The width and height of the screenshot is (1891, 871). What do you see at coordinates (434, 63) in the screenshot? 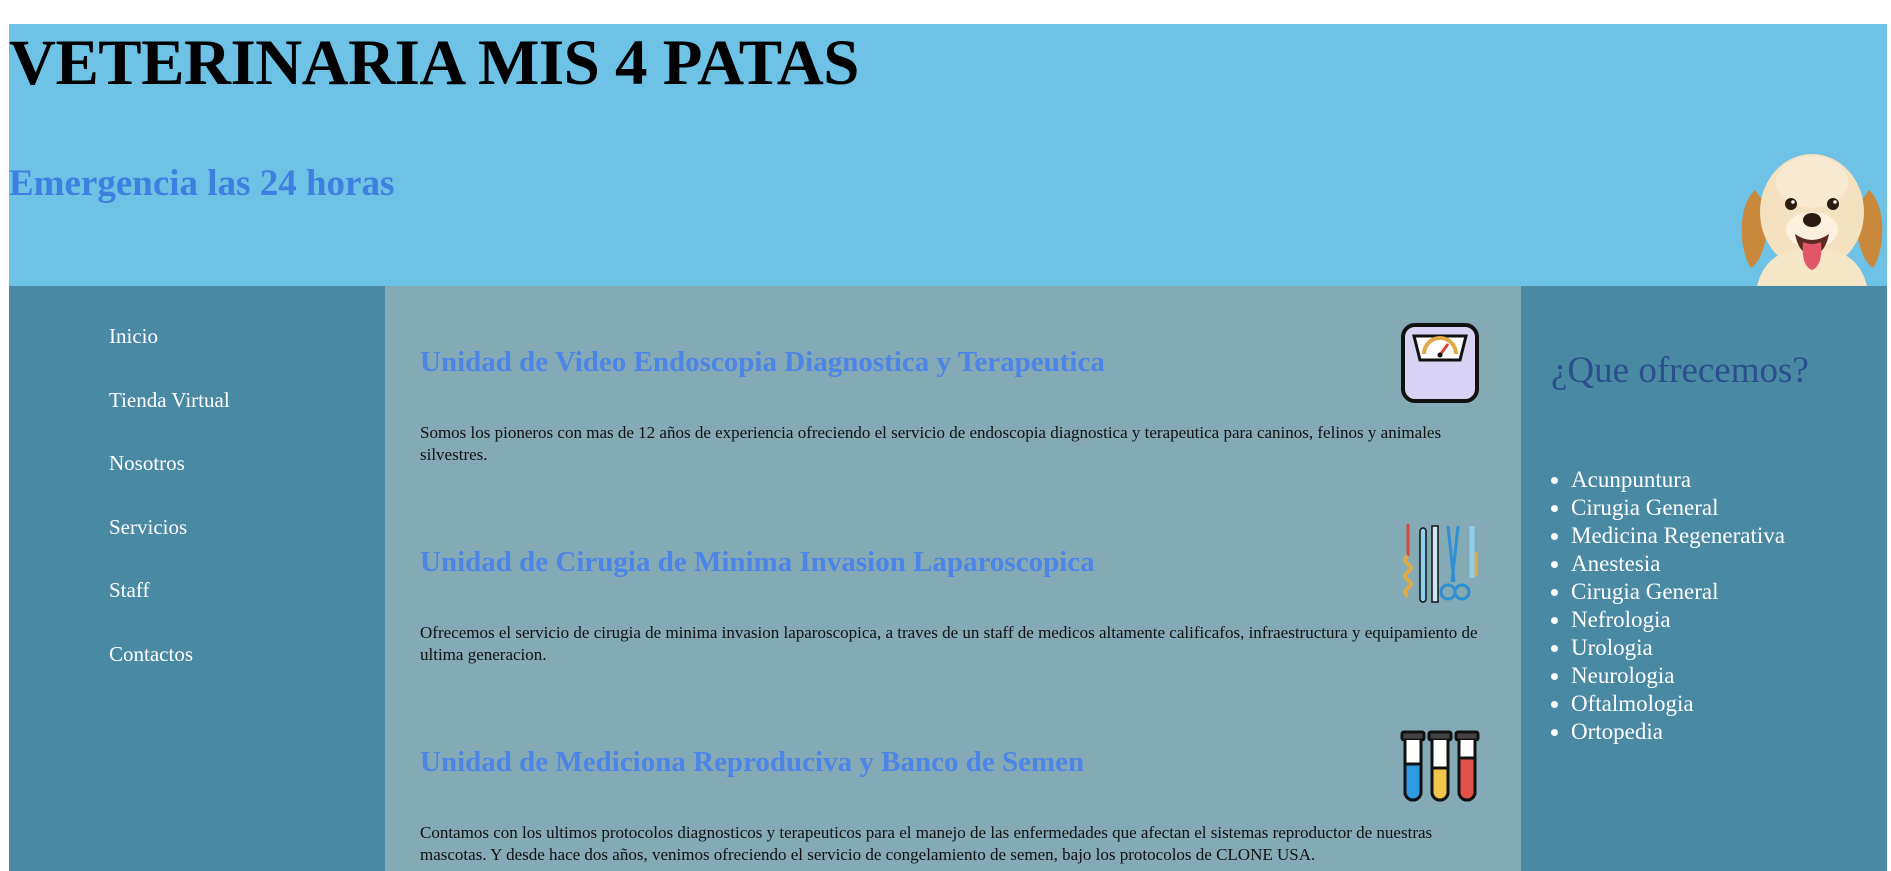
I see `site-title: VETERINARIA MIS 4 PATAS` at bounding box center [434, 63].